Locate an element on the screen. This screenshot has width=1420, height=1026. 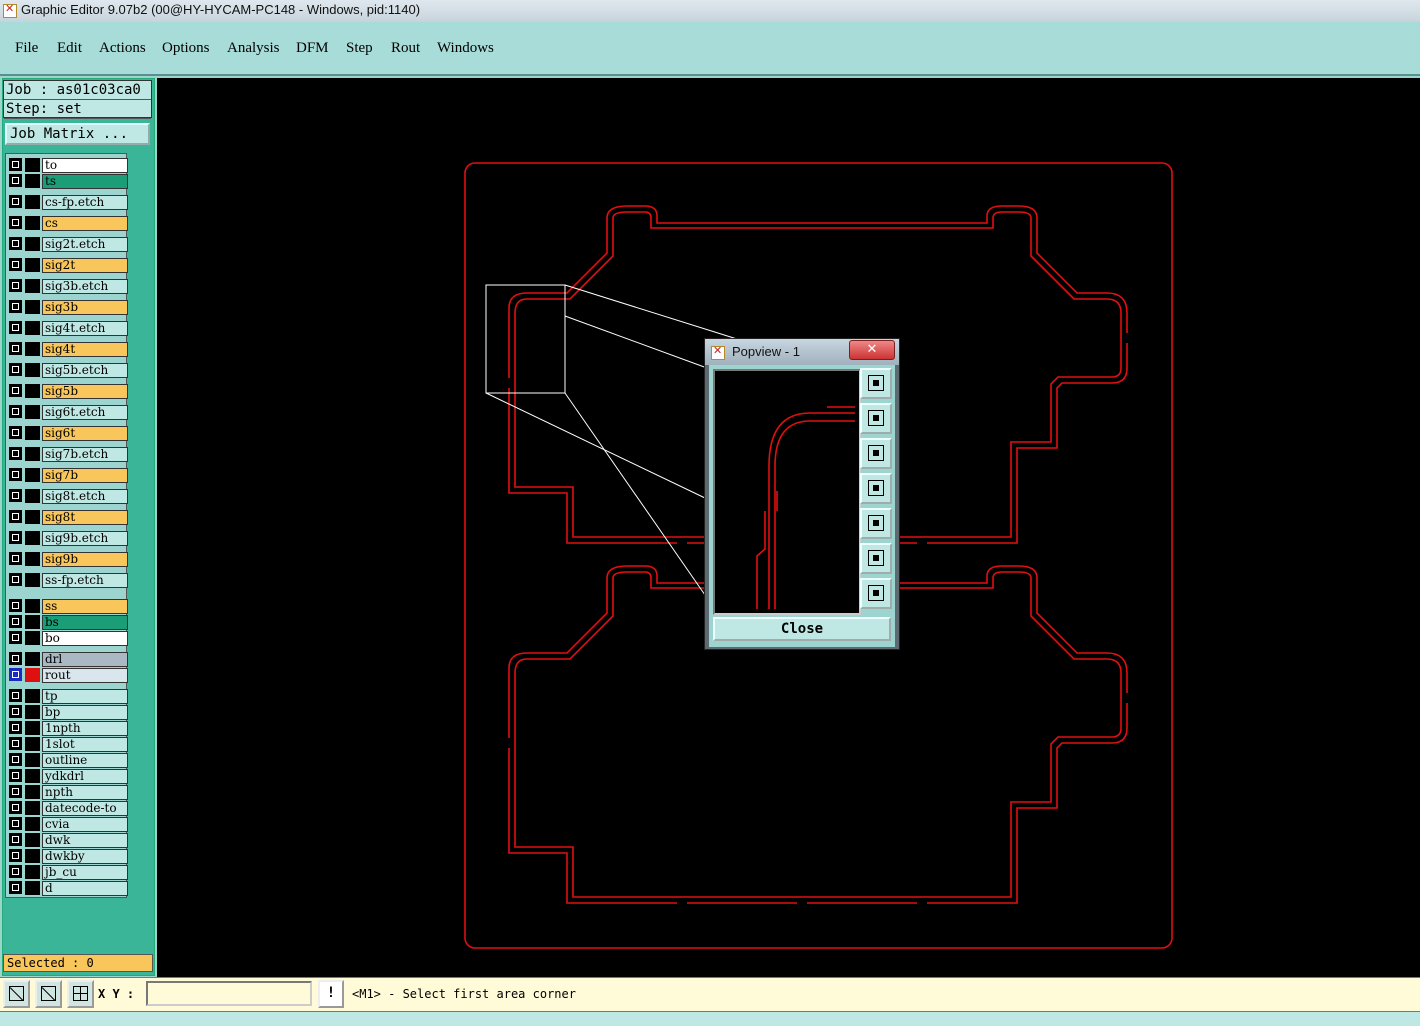
measure-icon is located at coordinates (48, 994).